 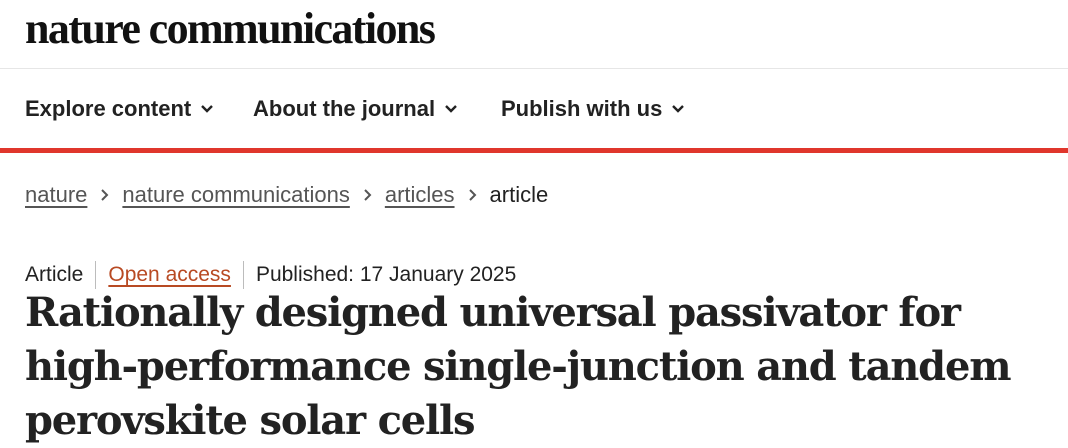 I want to click on nav-label: Explore content, so click(x=108, y=108).